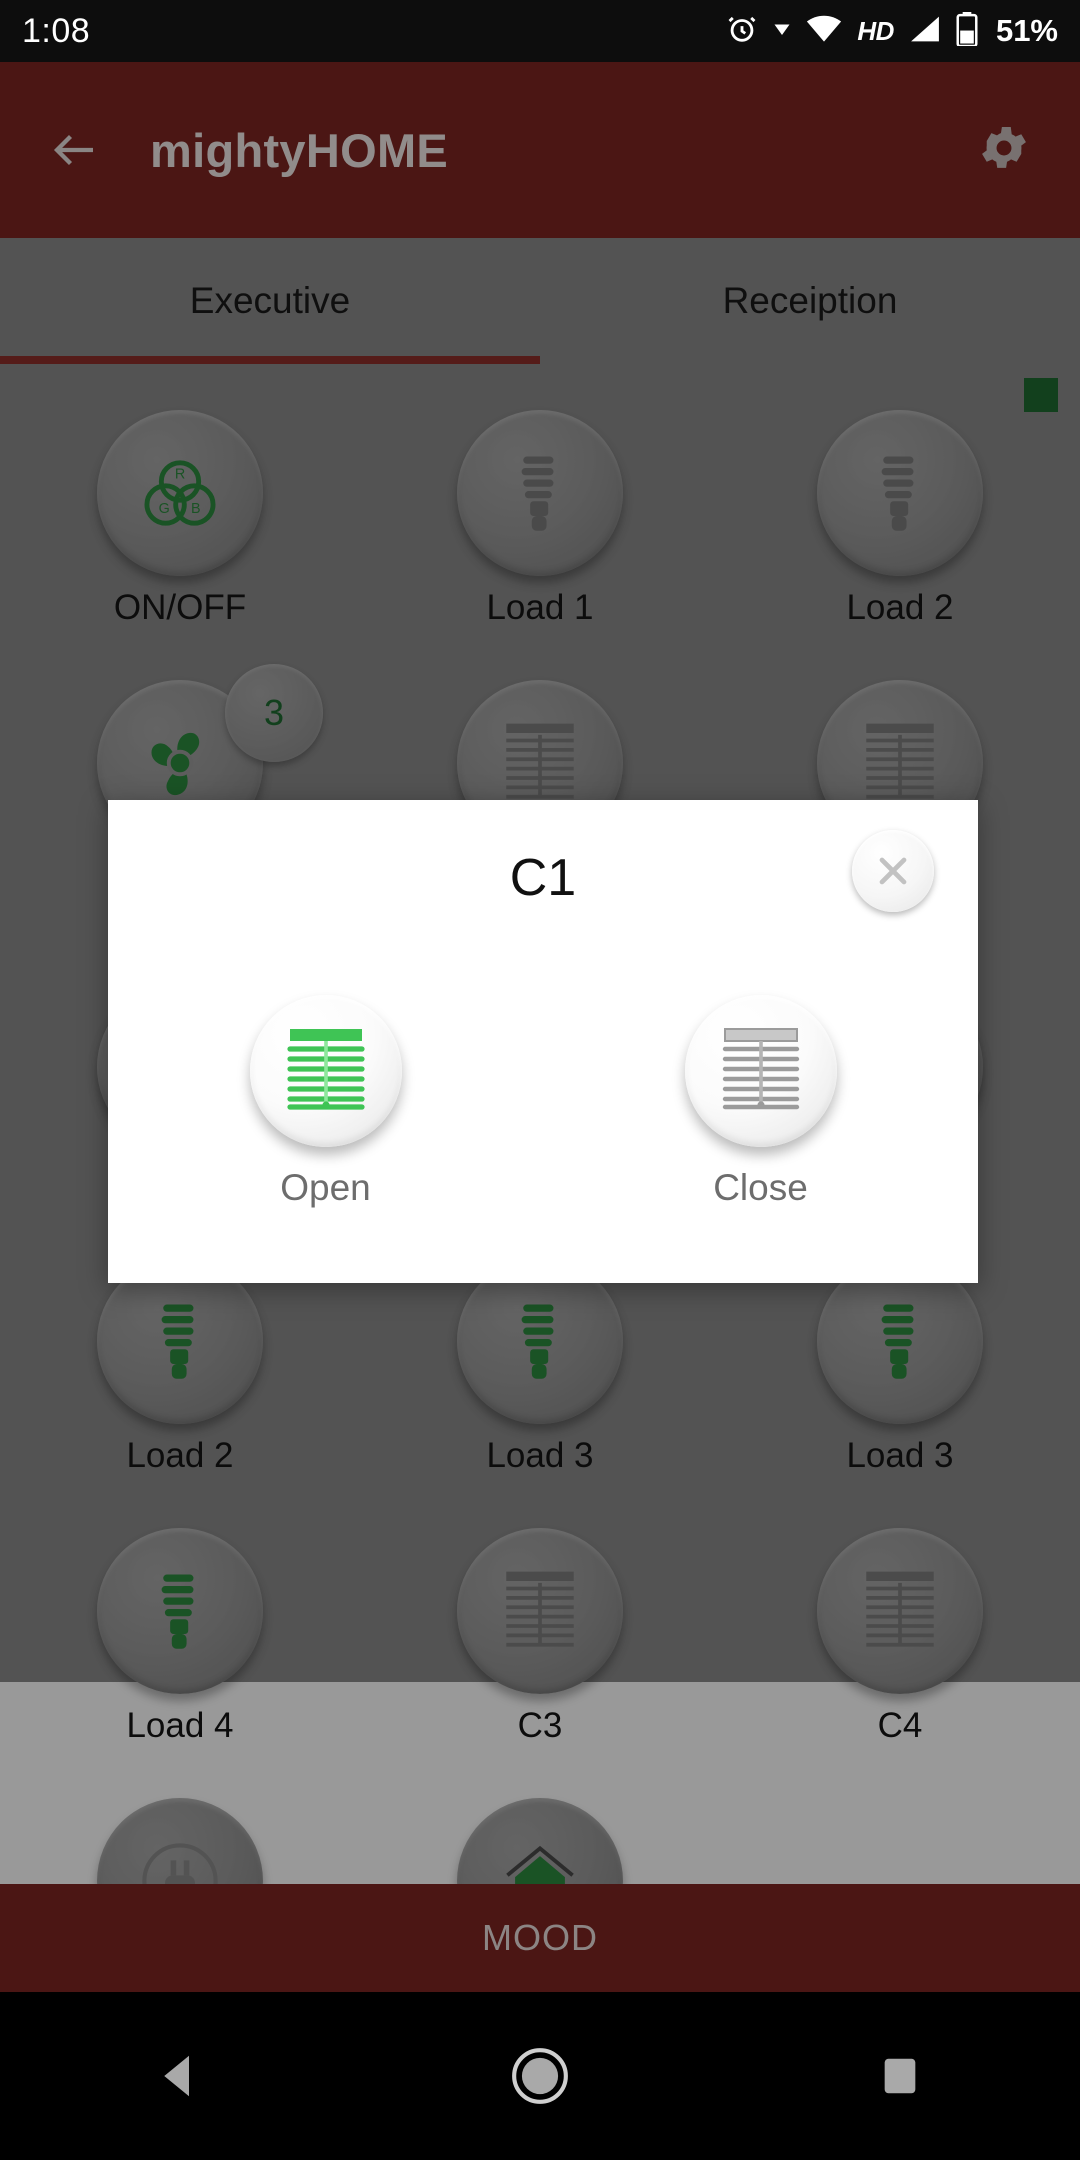 The width and height of the screenshot is (1080, 2160). I want to click on nav-recents-button, so click(900, 2076).